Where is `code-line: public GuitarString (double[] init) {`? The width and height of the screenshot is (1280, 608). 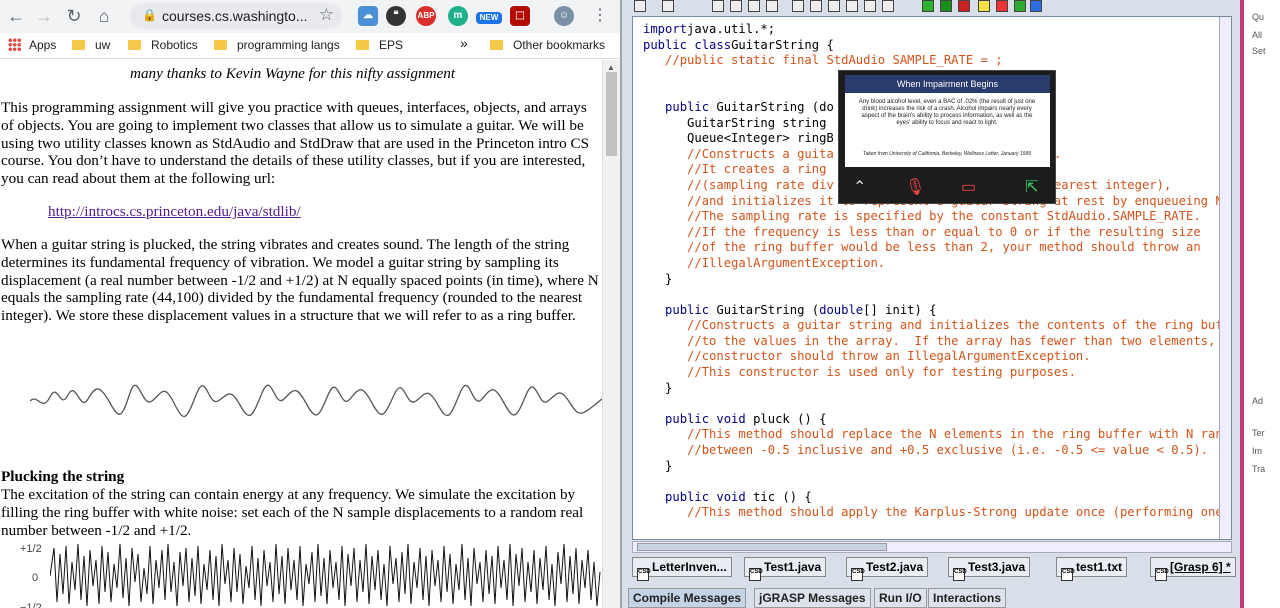 code-line: public GuitarString (double[] init) { is located at coordinates (937, 311).